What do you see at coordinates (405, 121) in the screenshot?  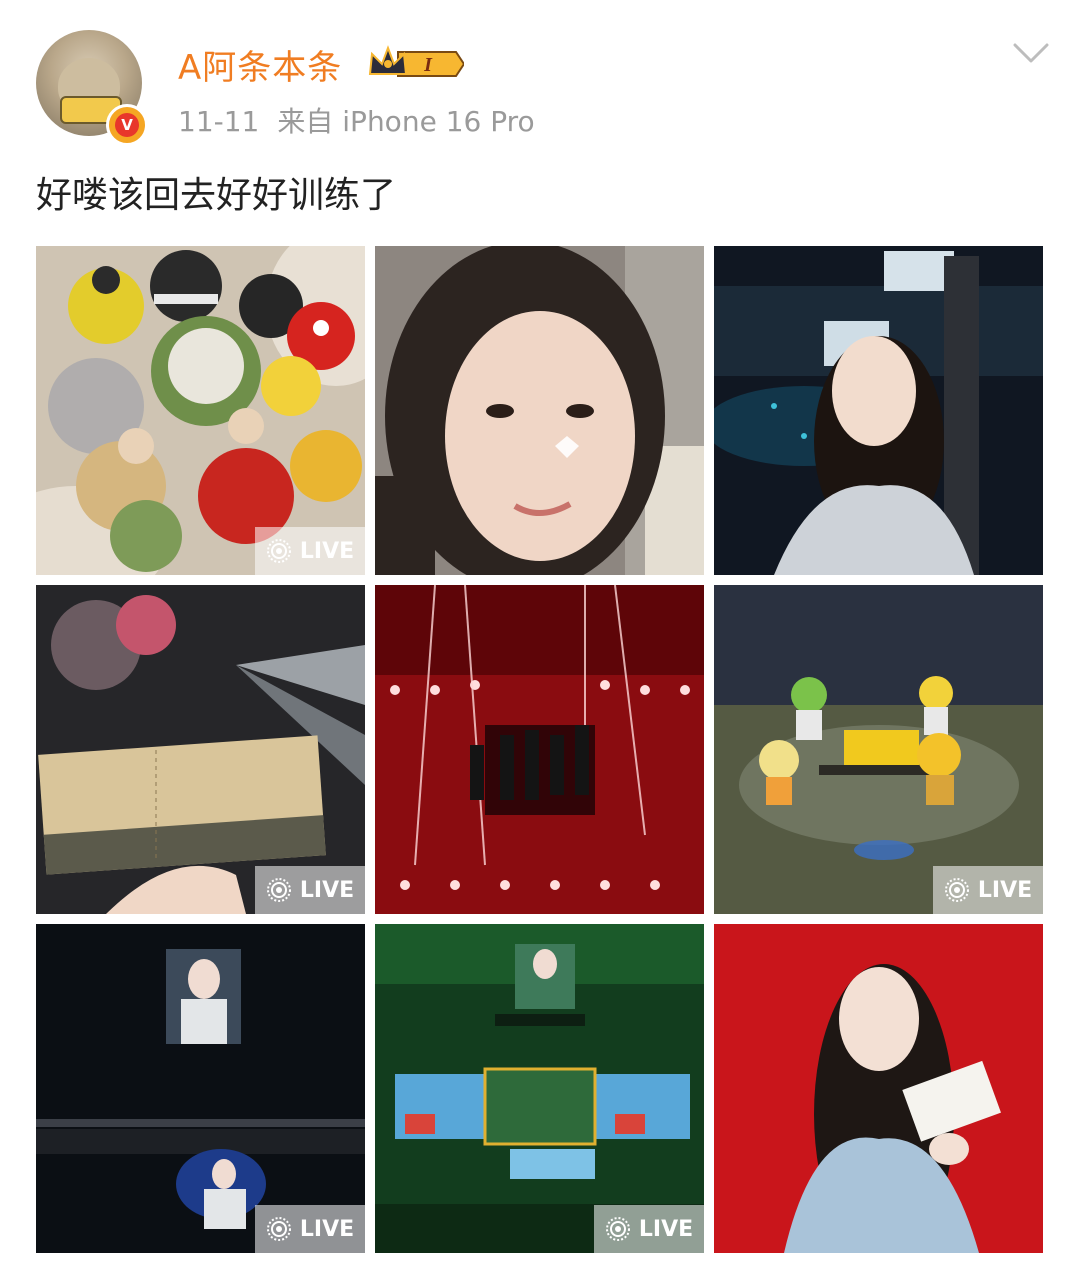 I see `post-source: 来自 iPhone 16 Pro` at bounding box center [405, 121].